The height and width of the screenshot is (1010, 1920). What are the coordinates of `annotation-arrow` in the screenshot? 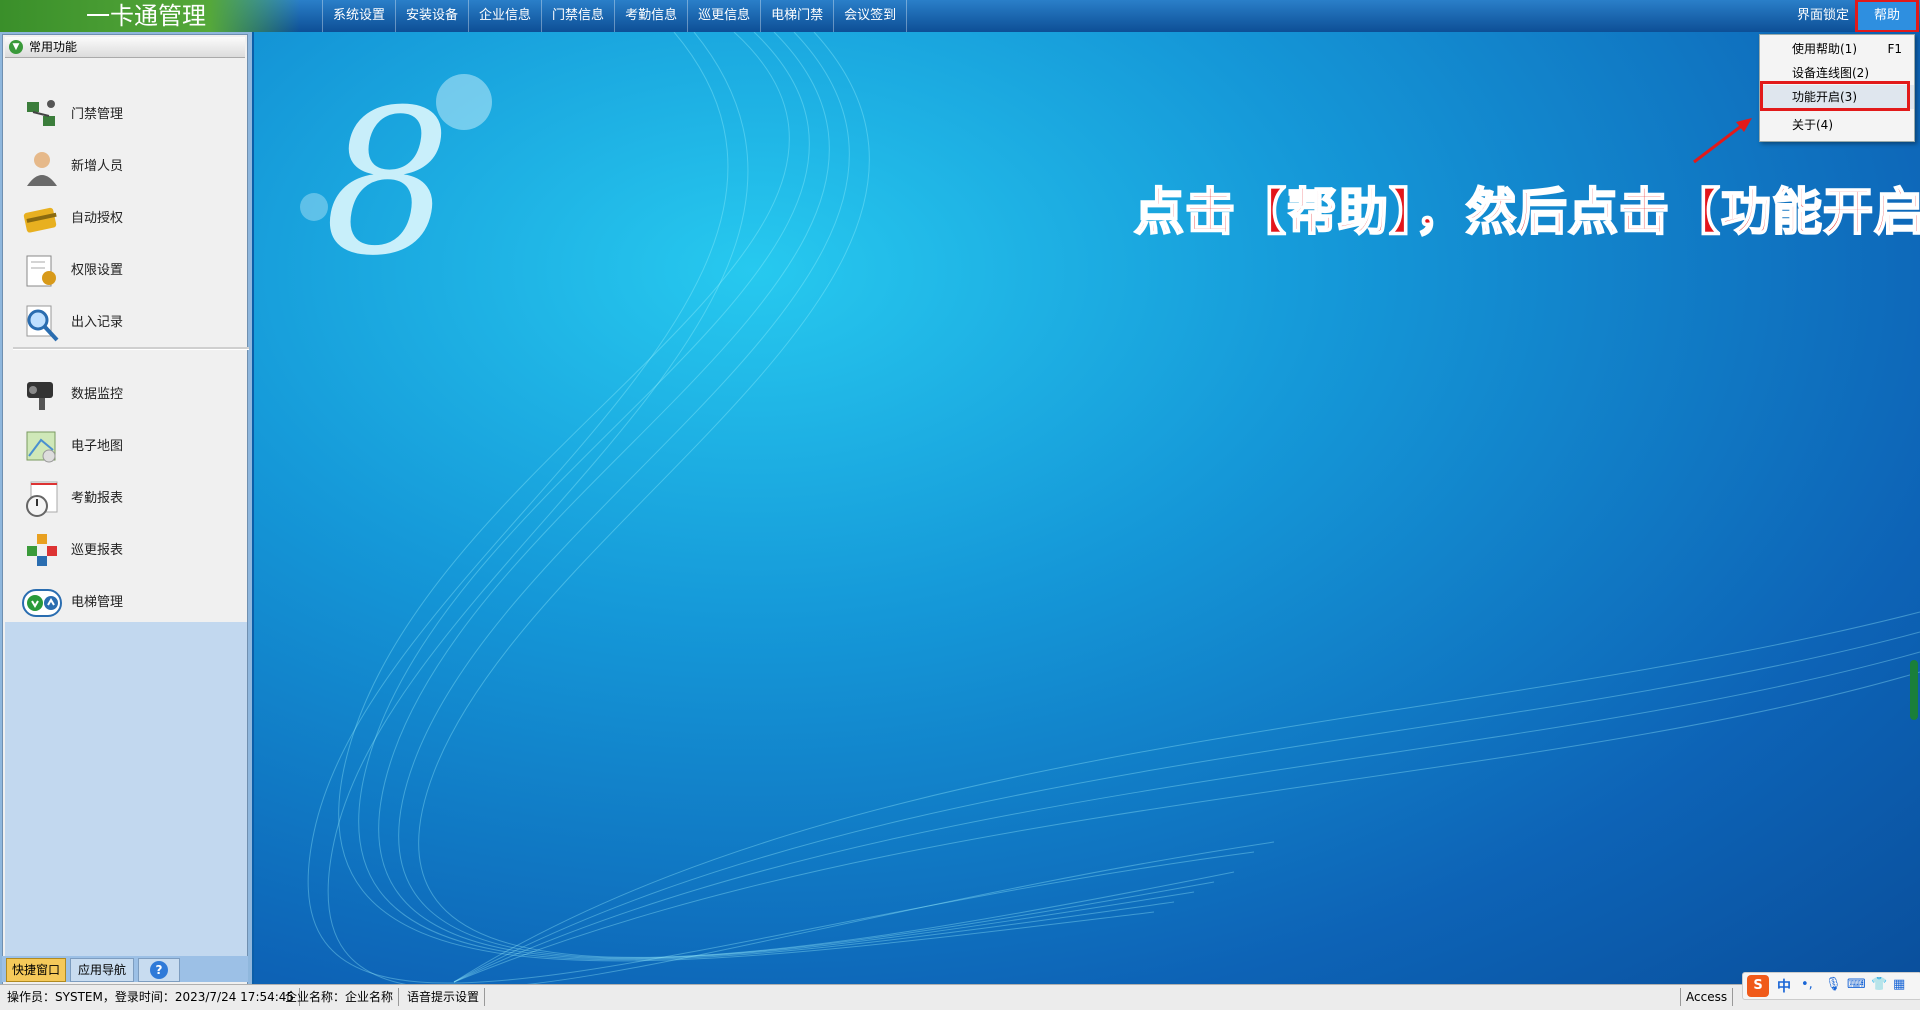 It's located at (1722, 141).